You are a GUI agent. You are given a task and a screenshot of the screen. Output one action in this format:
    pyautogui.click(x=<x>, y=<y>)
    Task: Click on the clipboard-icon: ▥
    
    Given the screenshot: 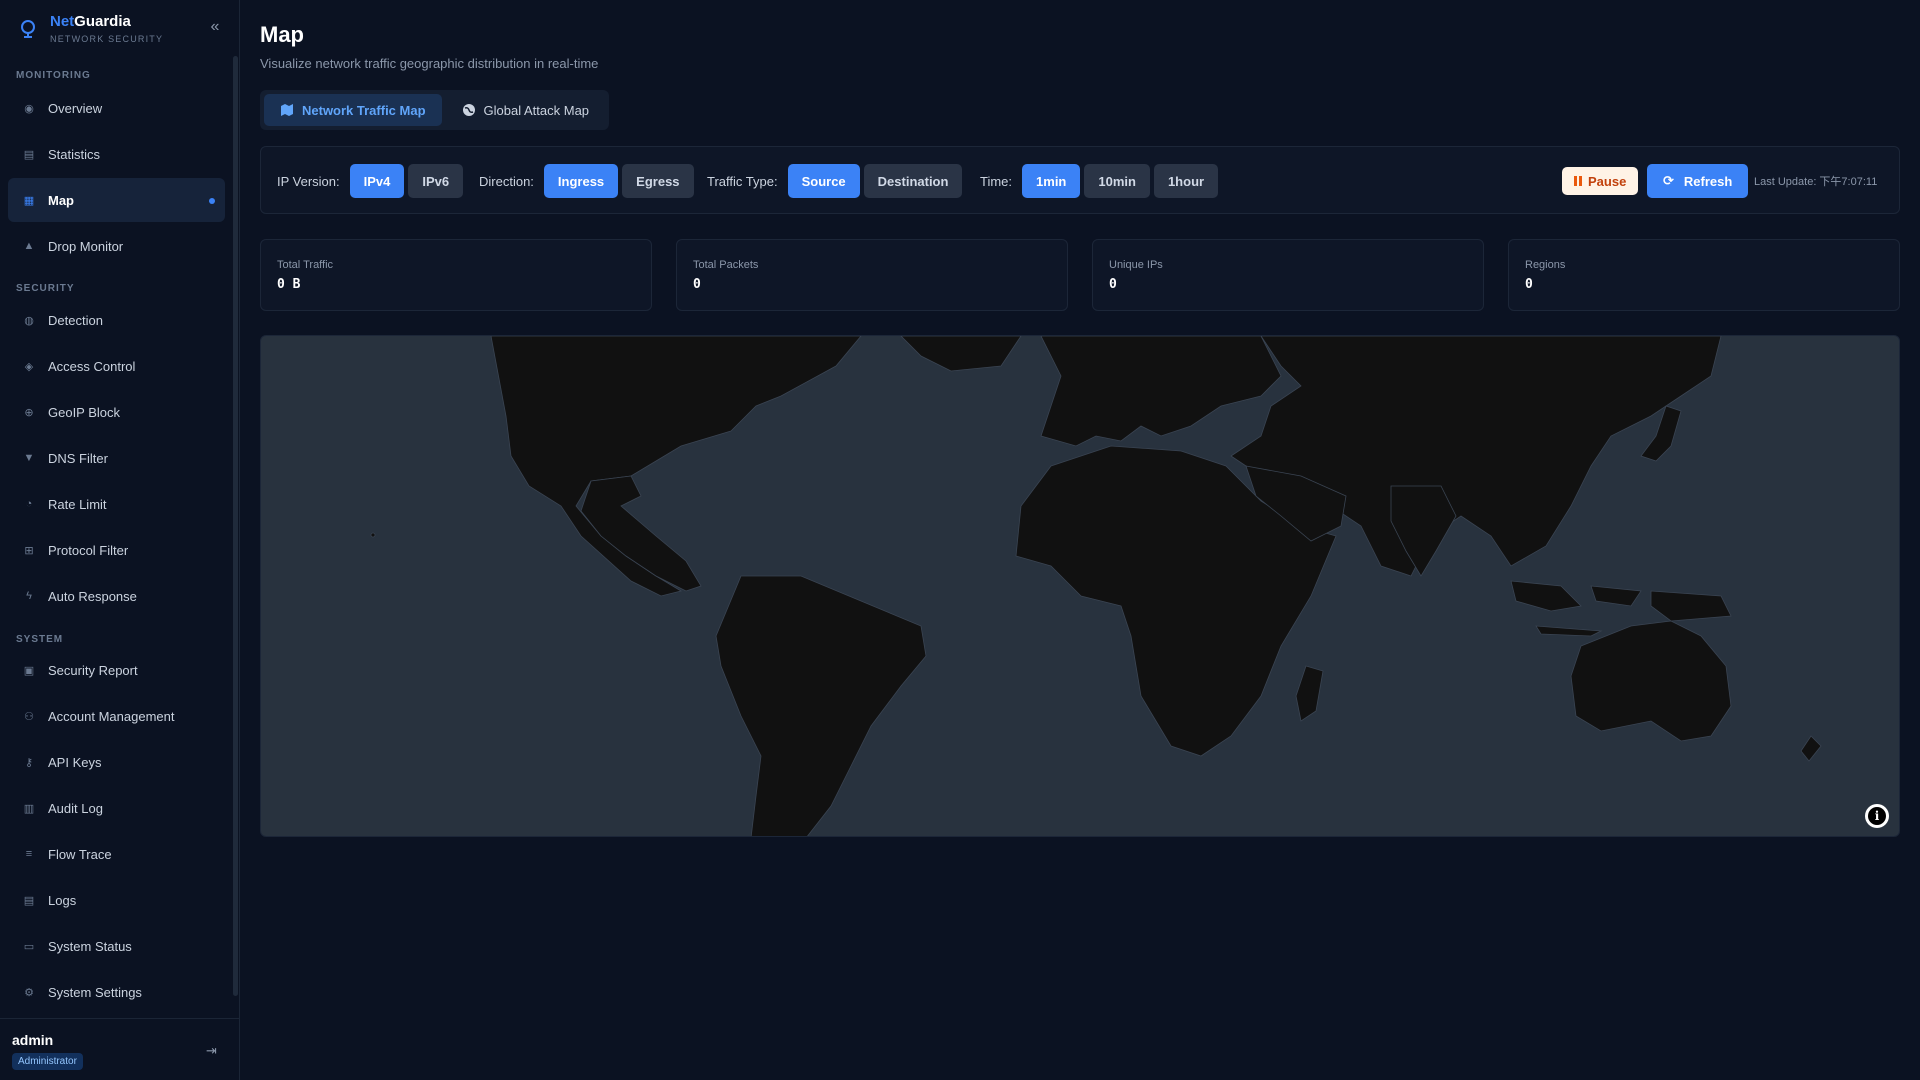 What is the action you would take?
    pyautogui.click(x=29, y=808)
    